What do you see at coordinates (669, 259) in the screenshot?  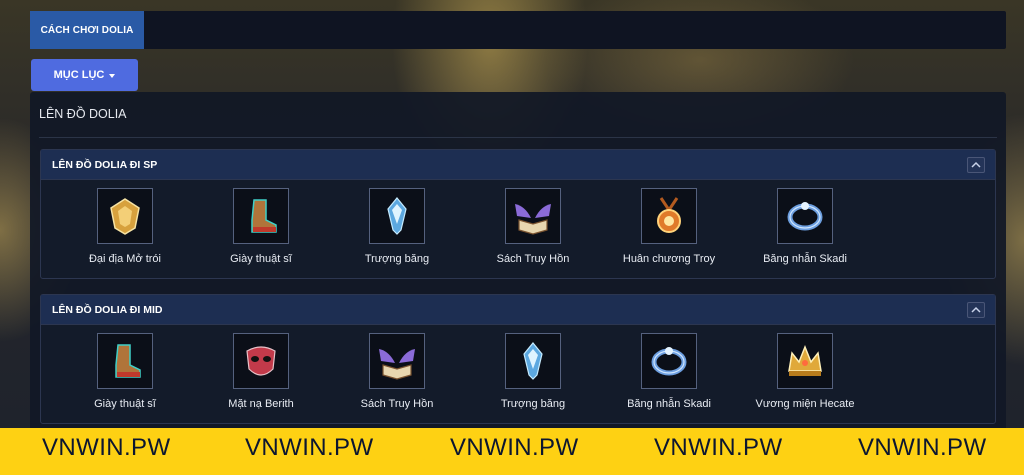 I see `item-label: Huân chương Troy` at bounding box center [669, 259].